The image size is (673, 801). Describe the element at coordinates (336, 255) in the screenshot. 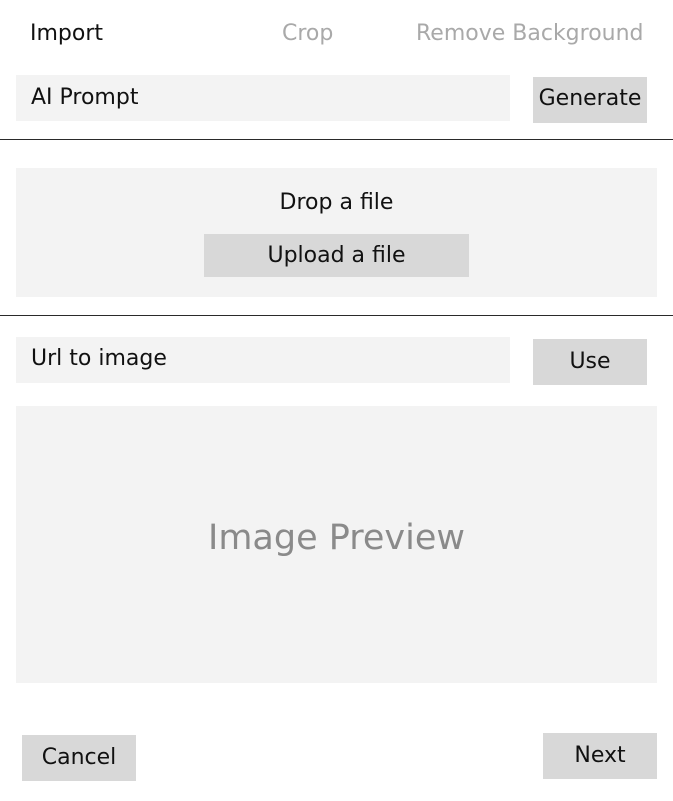

I see `upload-file-button: Upload a file` at that location.